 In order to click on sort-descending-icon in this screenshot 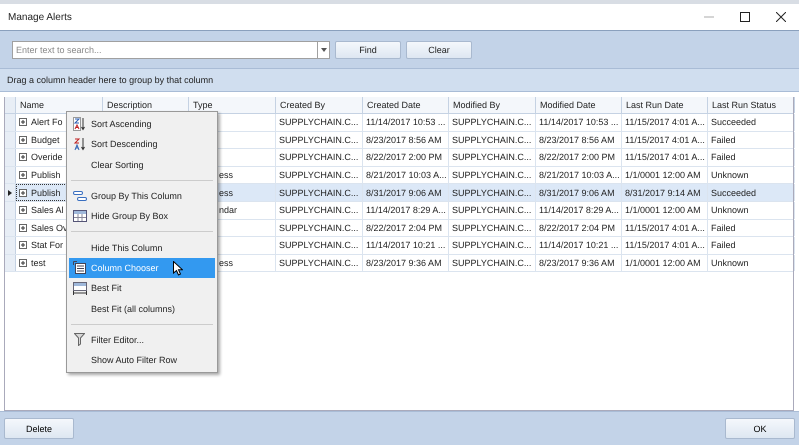, I will do `click(79, 144)`.